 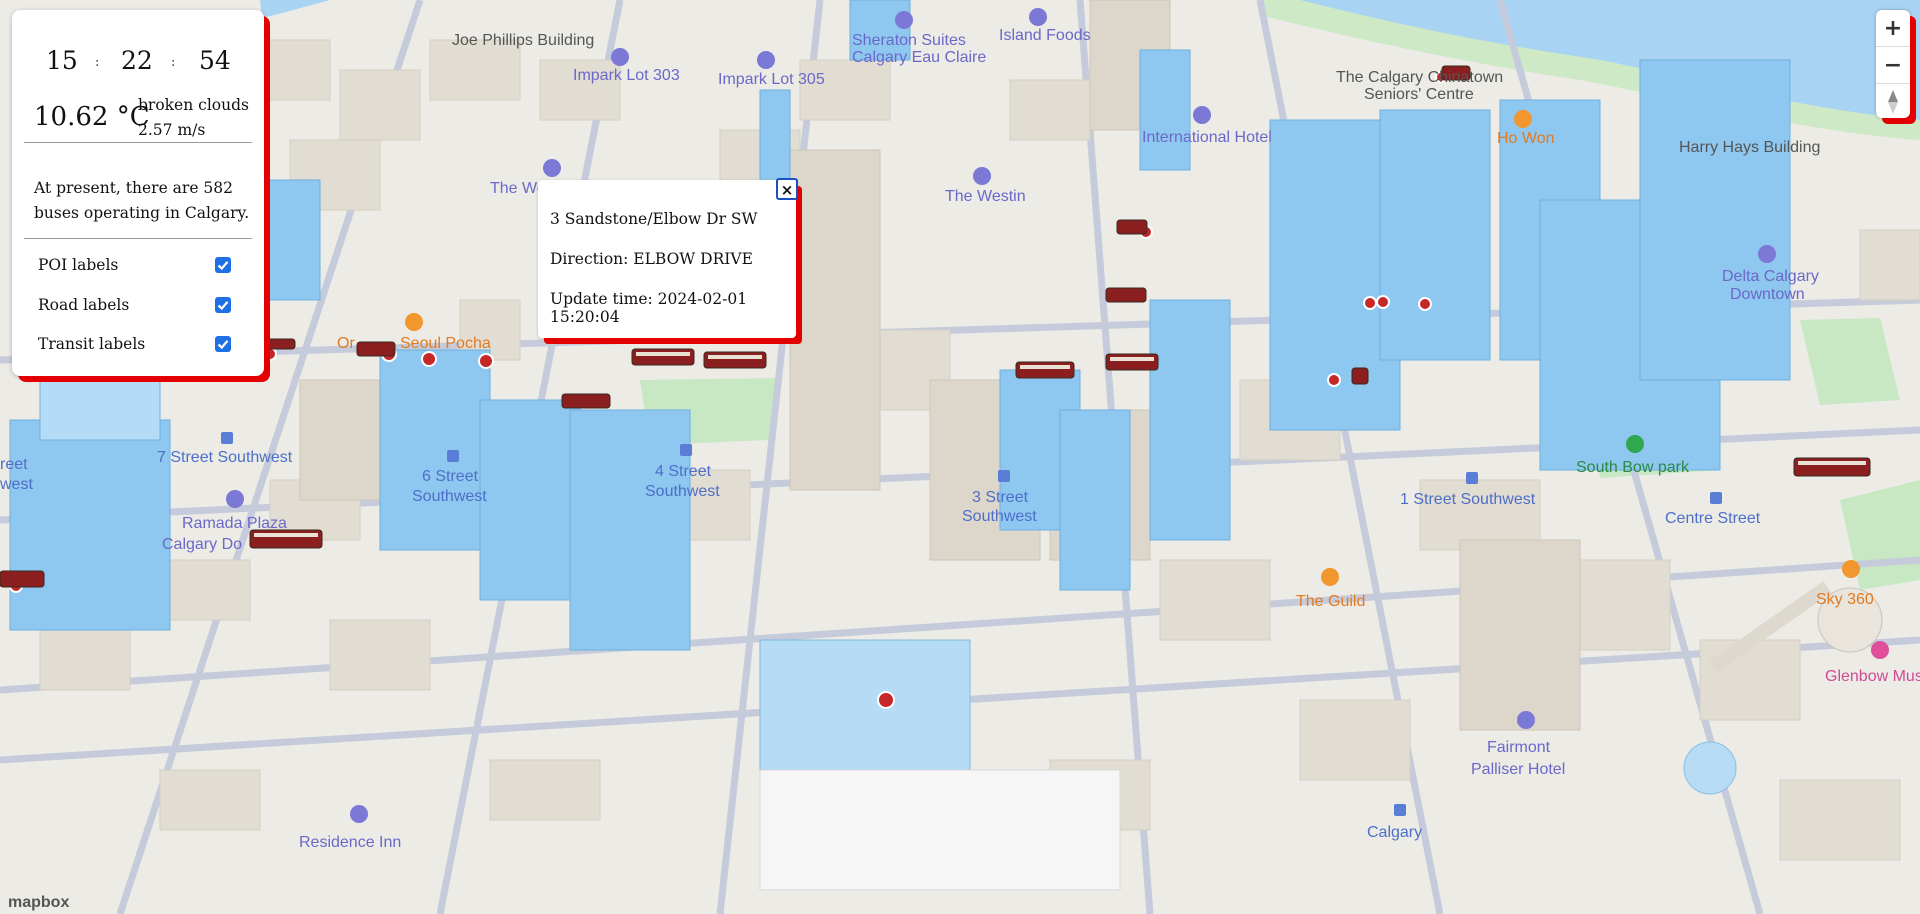 I want to click on transit-labels-checkbox, so click(x=223, y=344).